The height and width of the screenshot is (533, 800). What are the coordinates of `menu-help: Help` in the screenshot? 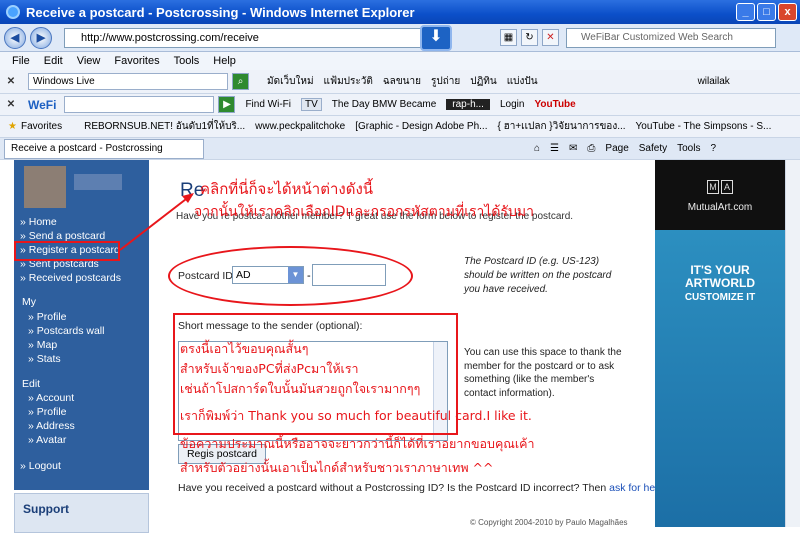 It's located at (224, 61).